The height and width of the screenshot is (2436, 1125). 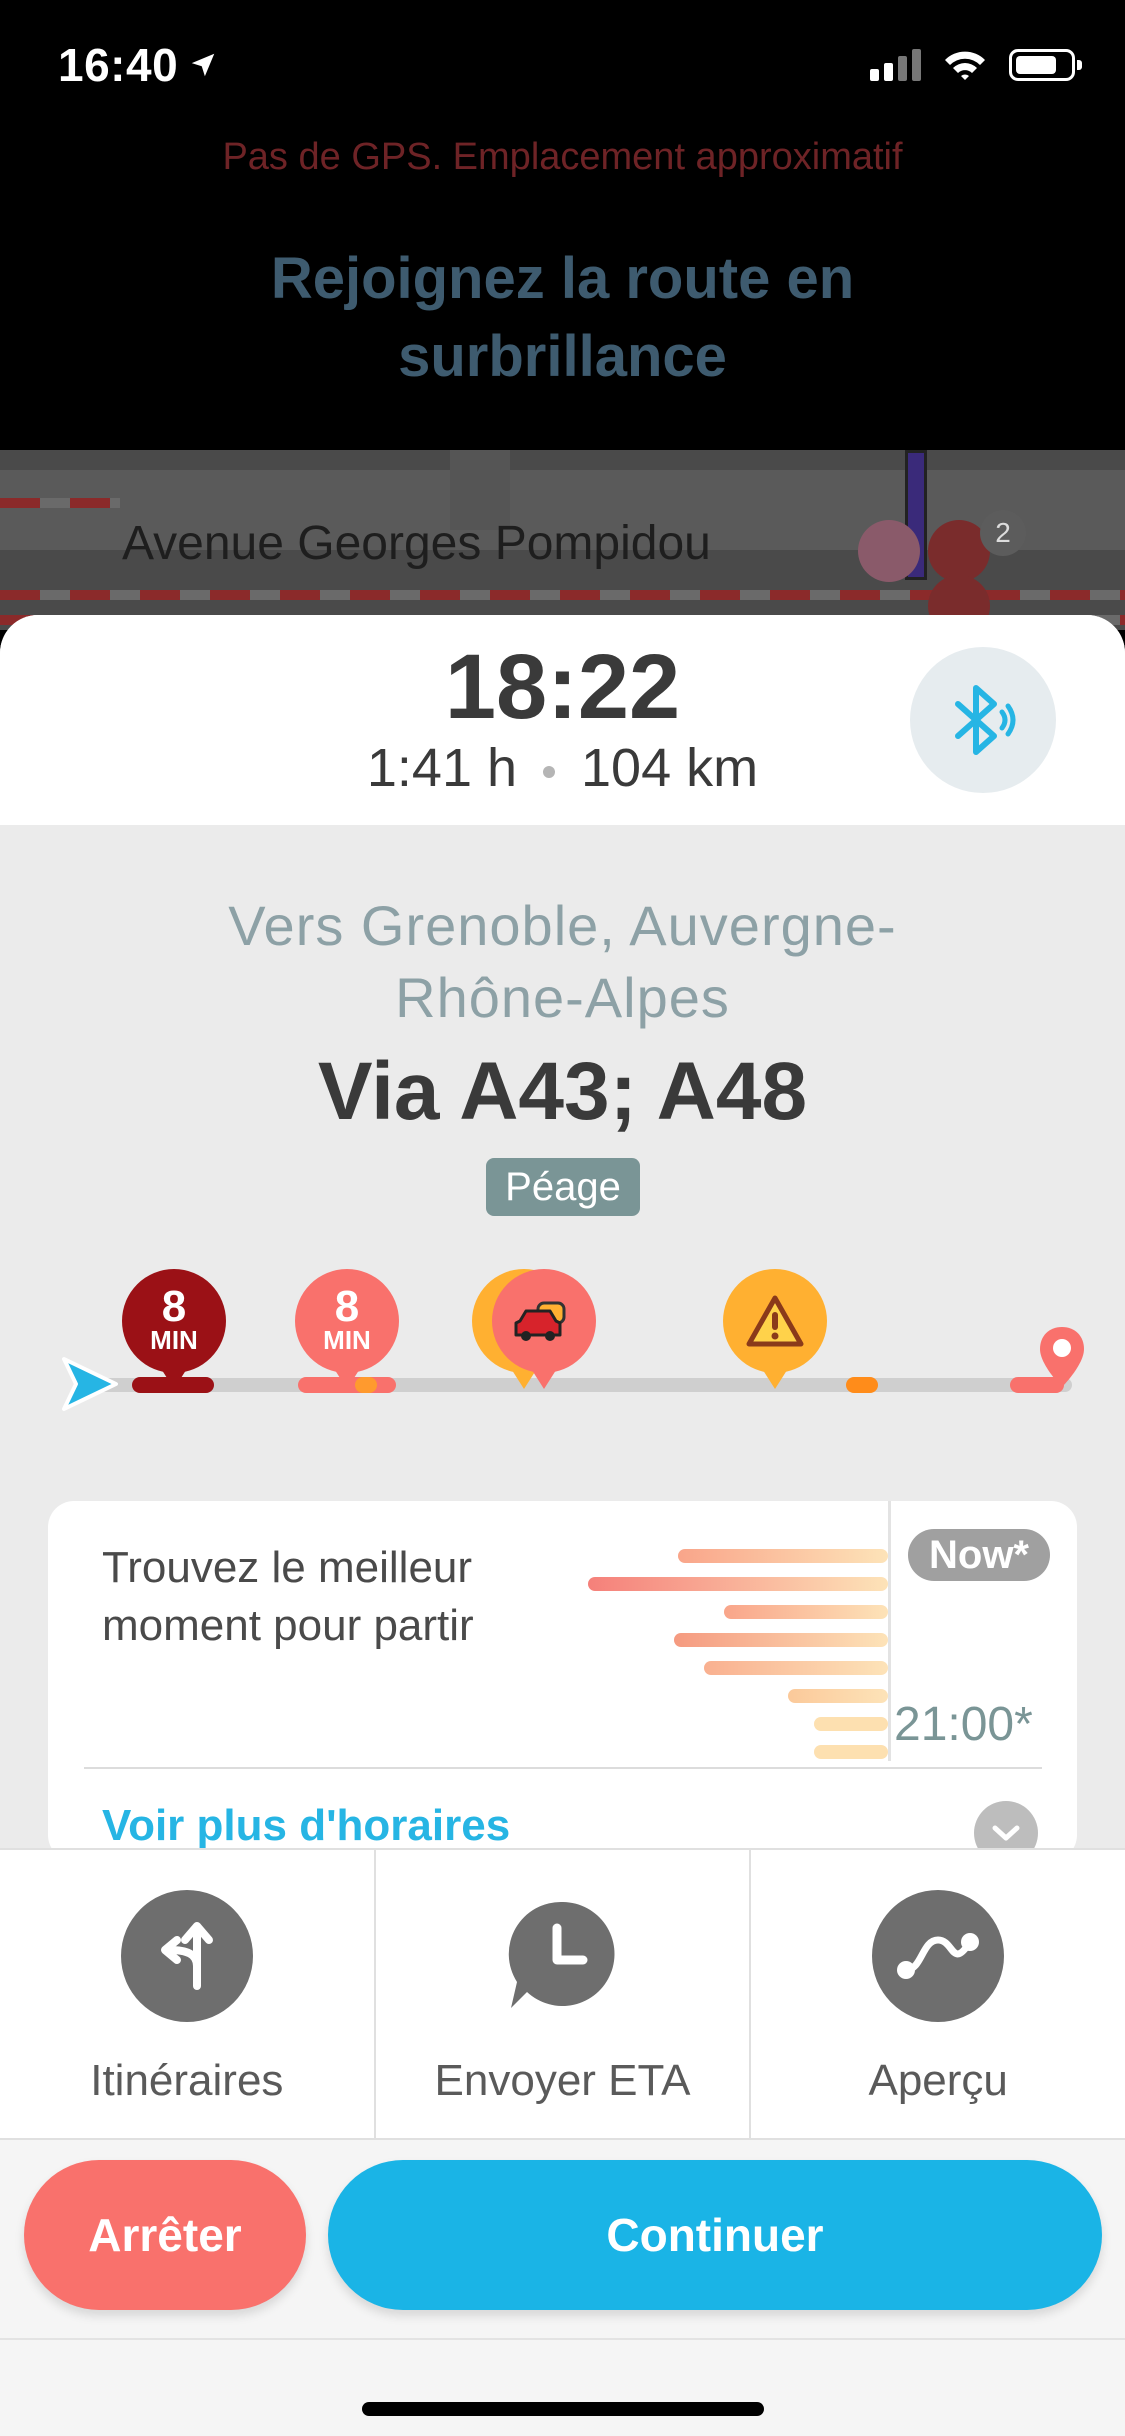 What do you see at coordinates (963, 1724) in the screenshot?
I see `later-time-label: 21:00*` at bounding box center [963, 1724].